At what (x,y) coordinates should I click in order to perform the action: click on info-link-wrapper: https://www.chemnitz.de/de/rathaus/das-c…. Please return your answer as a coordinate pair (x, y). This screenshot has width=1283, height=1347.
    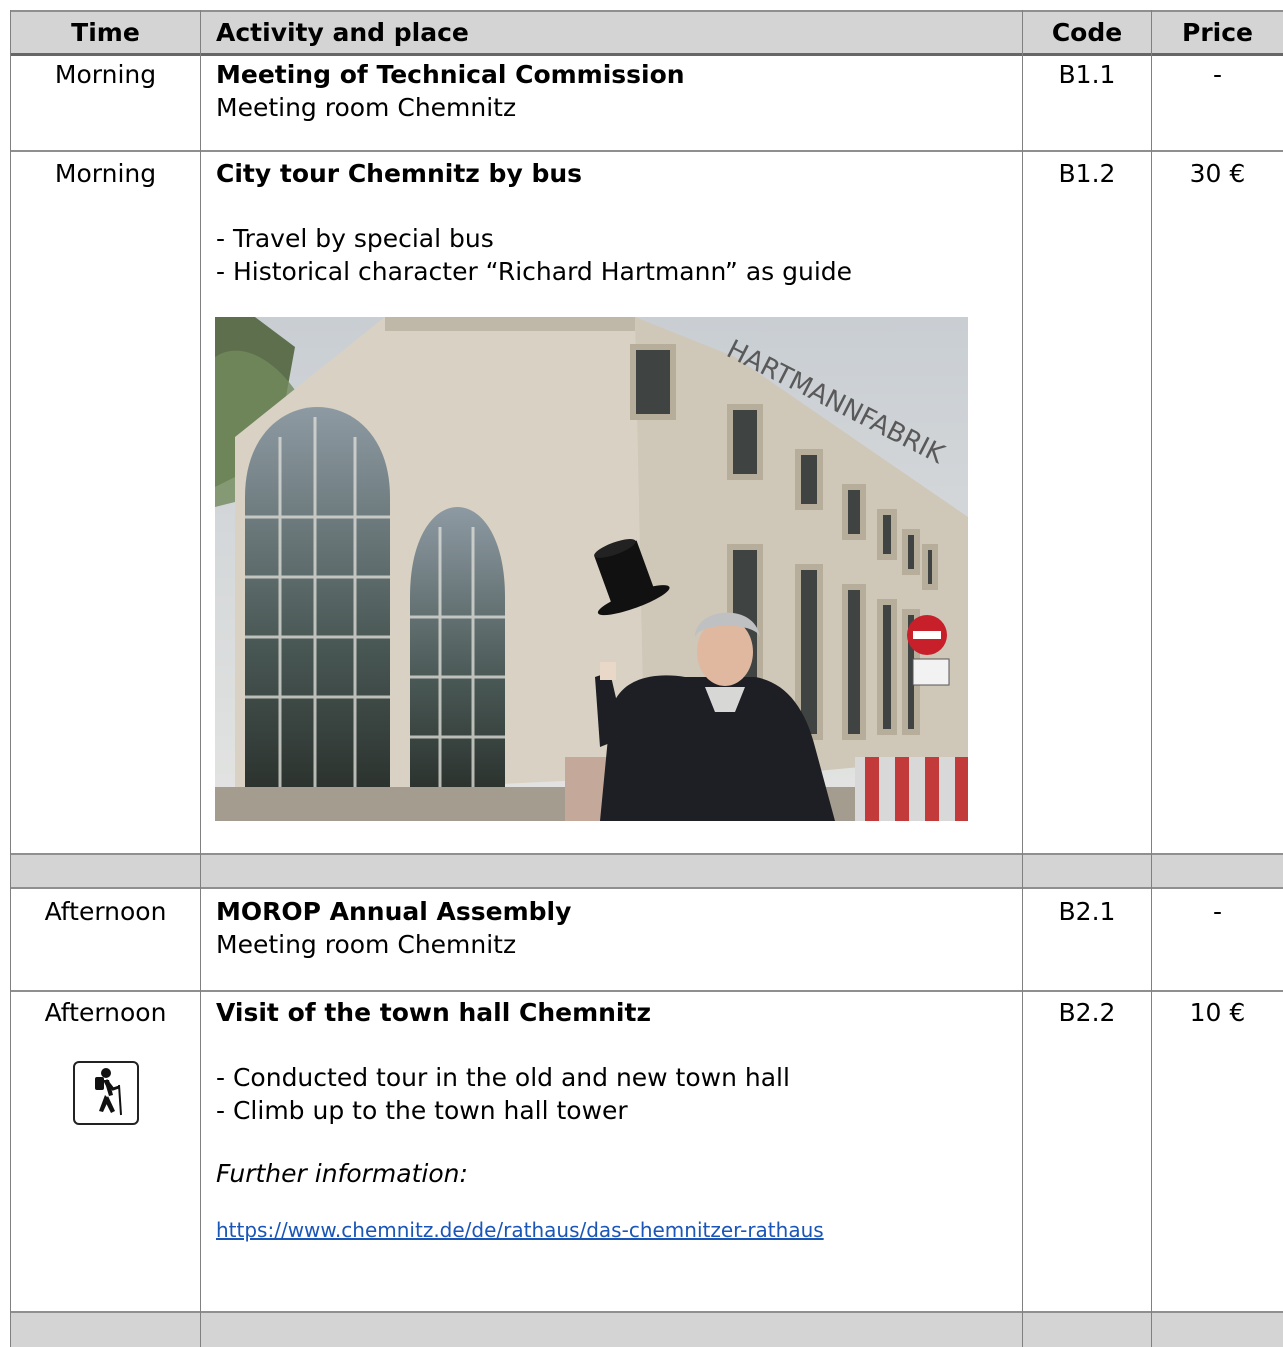
    Looking at the image, I should click on (616, 1229).